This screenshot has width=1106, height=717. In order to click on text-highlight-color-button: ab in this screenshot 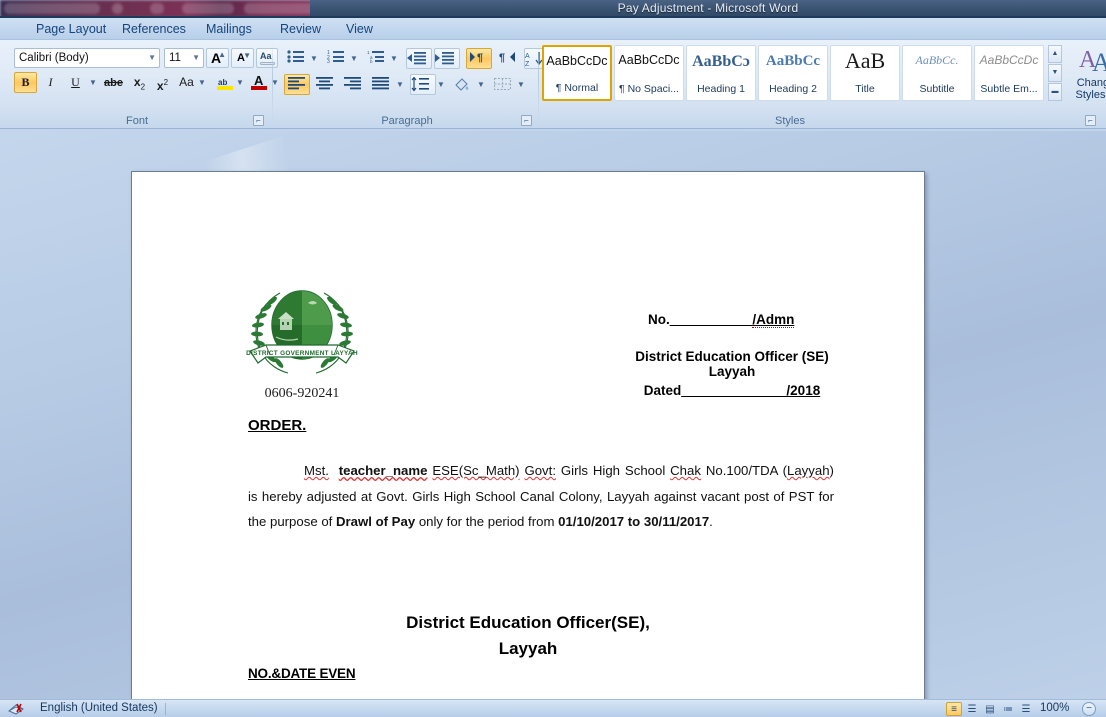, I will do `click(225, 82)`.